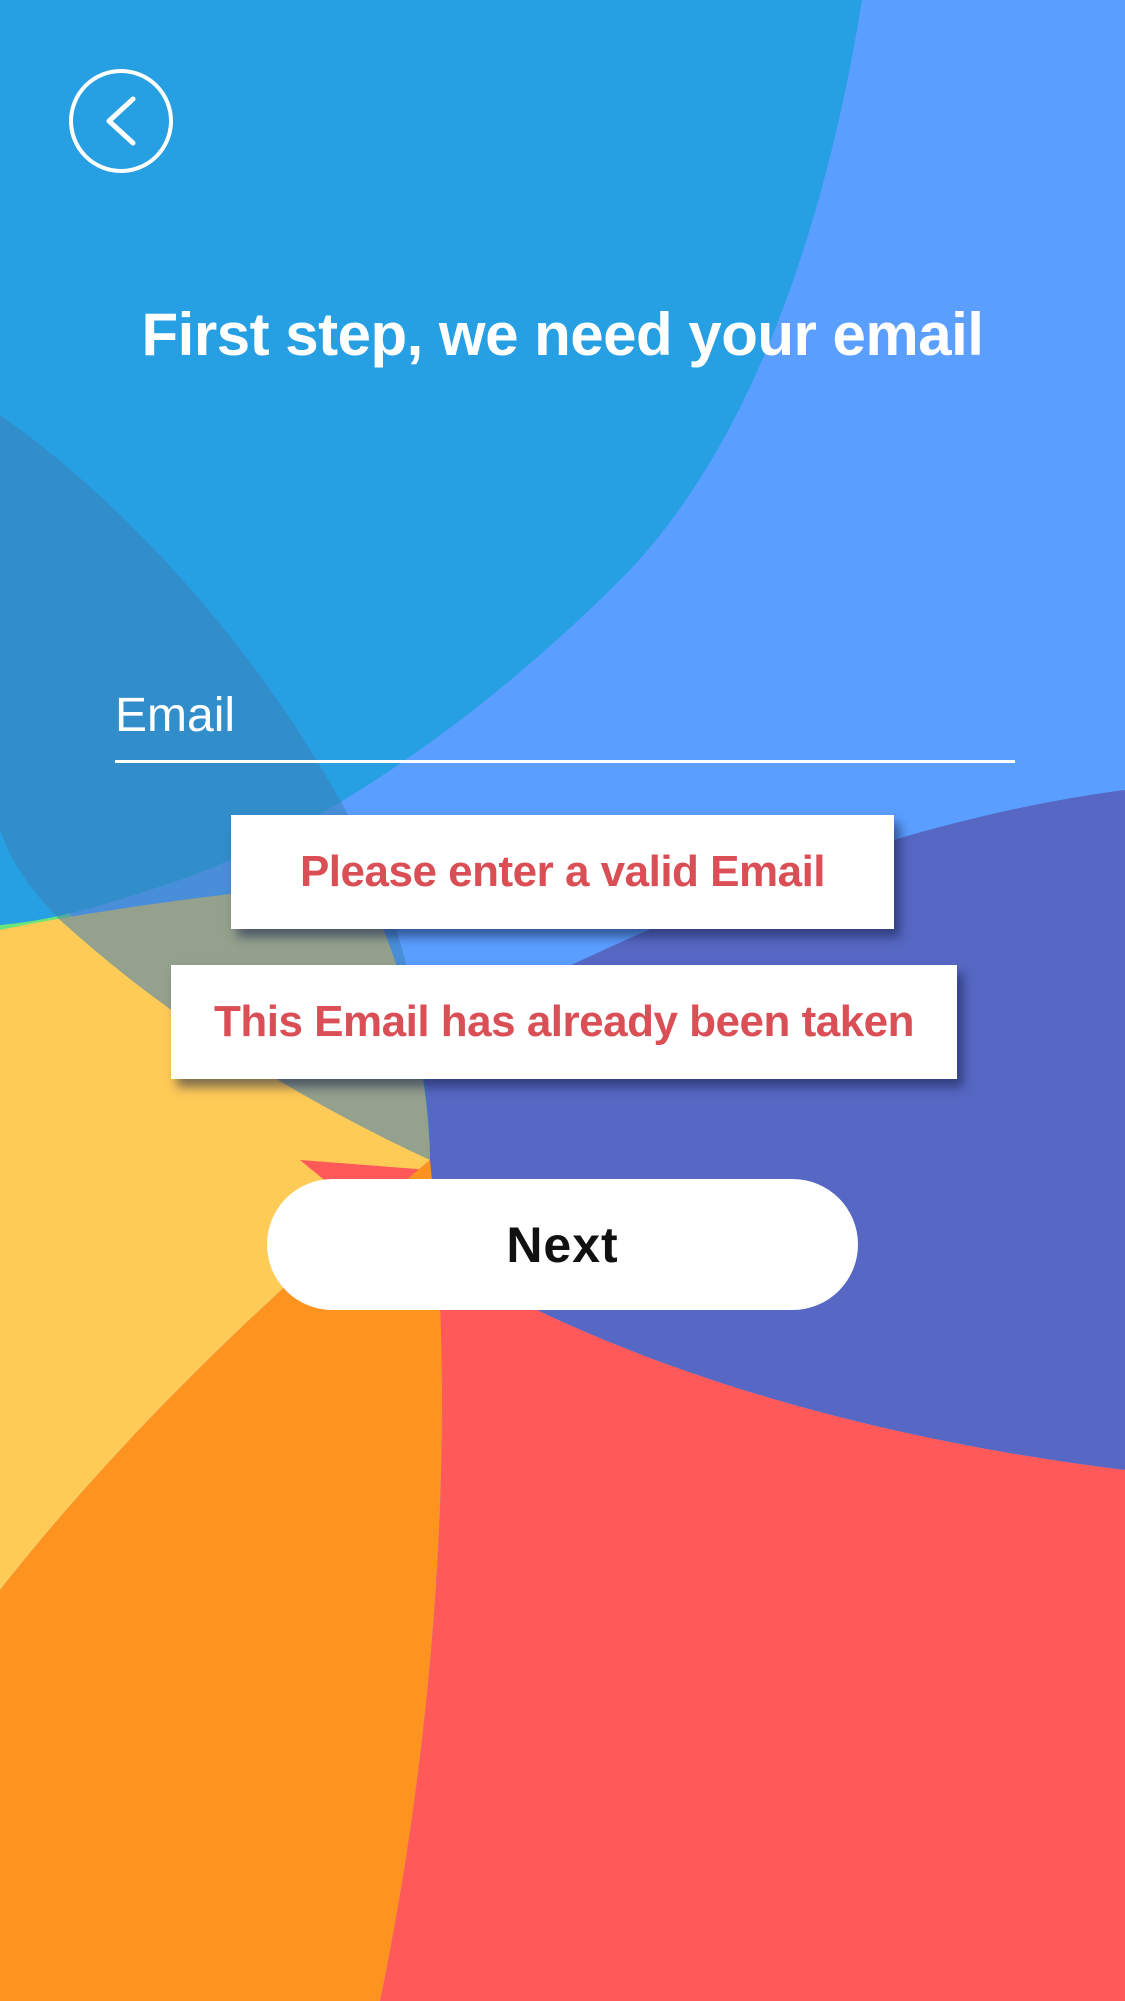 This screenshot has width=1125, height=2001. I want to click on next-button: Next, so click(562, 1244).